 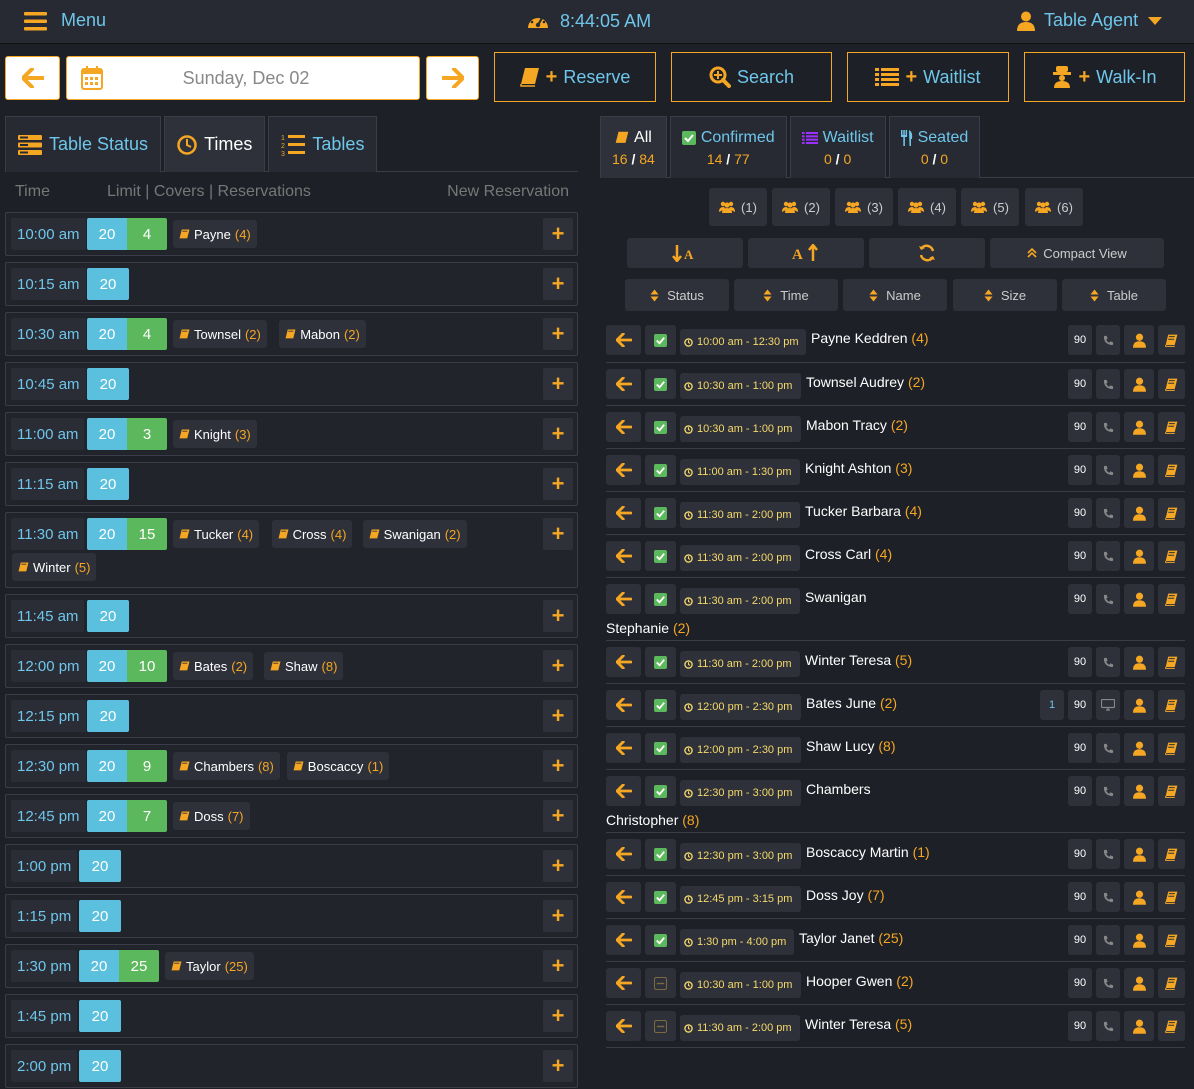 I want to click on party-size-button: (6), so click(x=1054, y=207).